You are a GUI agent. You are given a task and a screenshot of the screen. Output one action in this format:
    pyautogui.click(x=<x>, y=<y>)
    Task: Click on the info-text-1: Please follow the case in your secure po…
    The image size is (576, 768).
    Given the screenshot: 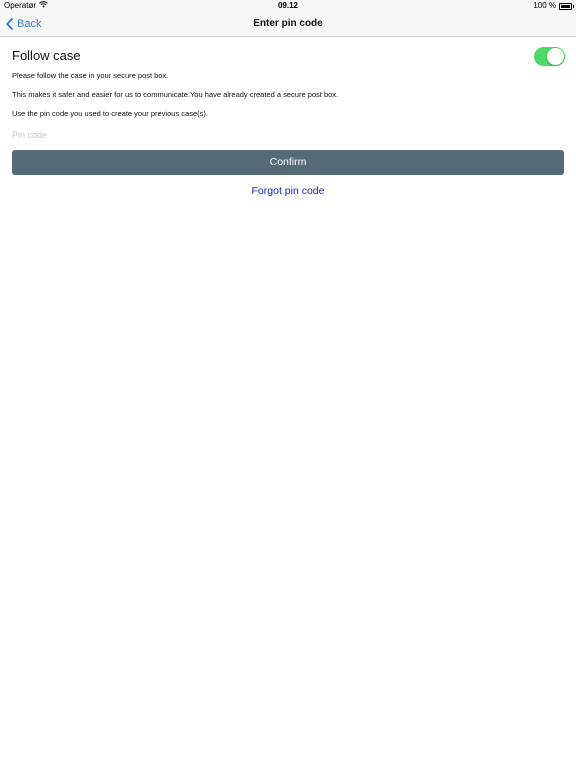 What is the action you would take?
    pyautogui.click(x=90, y=75)
    